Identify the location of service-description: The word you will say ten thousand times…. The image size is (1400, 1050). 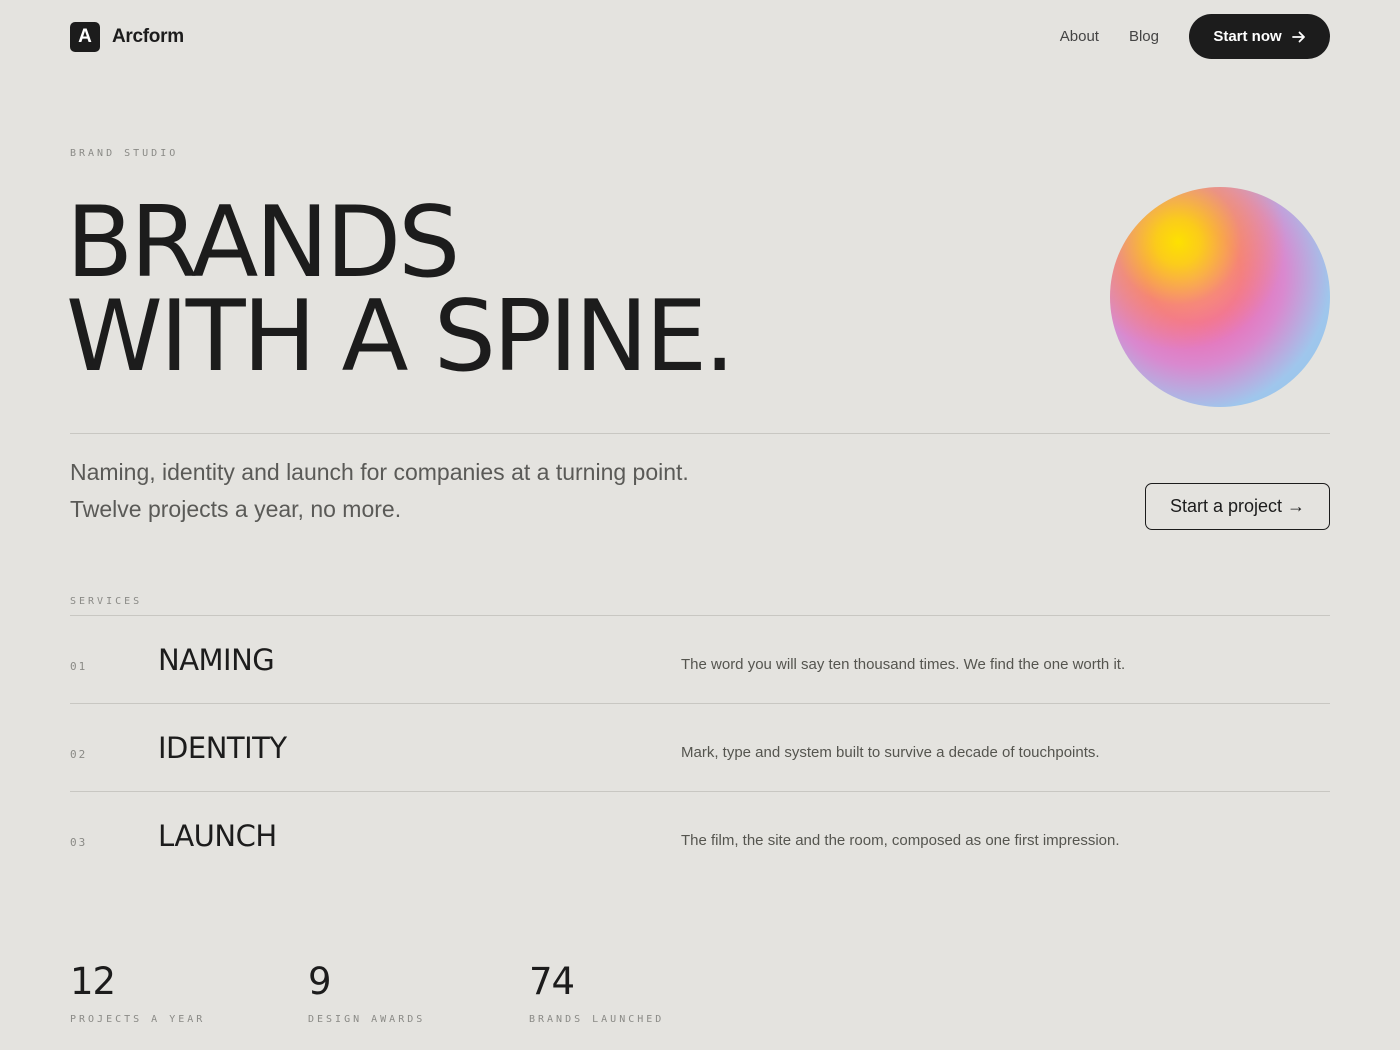
(903, 664).